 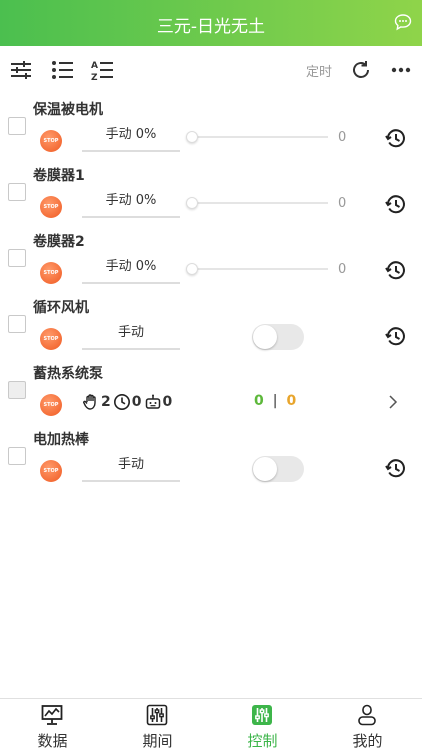 What do you see at coordinates (59, 242) in the screenshot?
I see `device-name: 卷膜器2` at bounding box center [59, 242].